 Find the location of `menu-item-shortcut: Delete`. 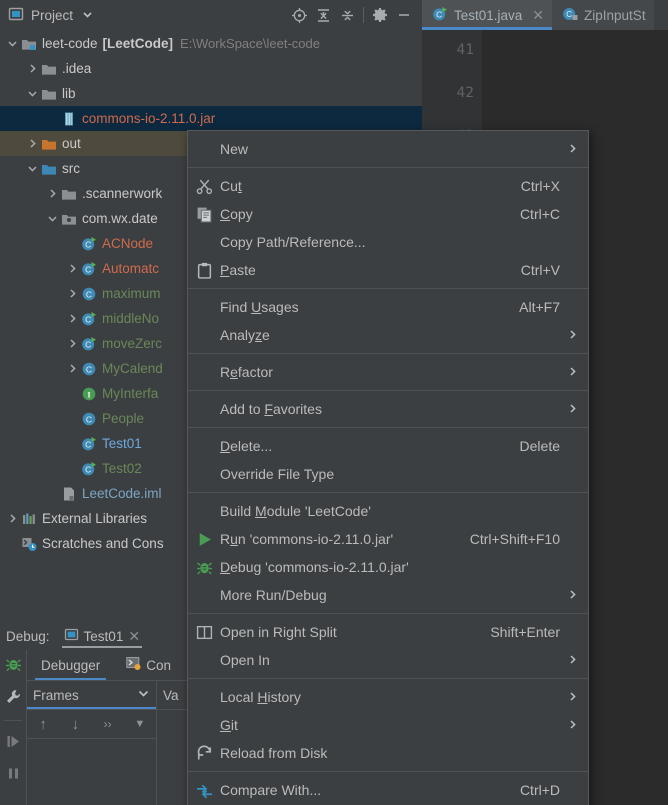

menu-item-shortcut: Delete is located at coordinates (539, 446).